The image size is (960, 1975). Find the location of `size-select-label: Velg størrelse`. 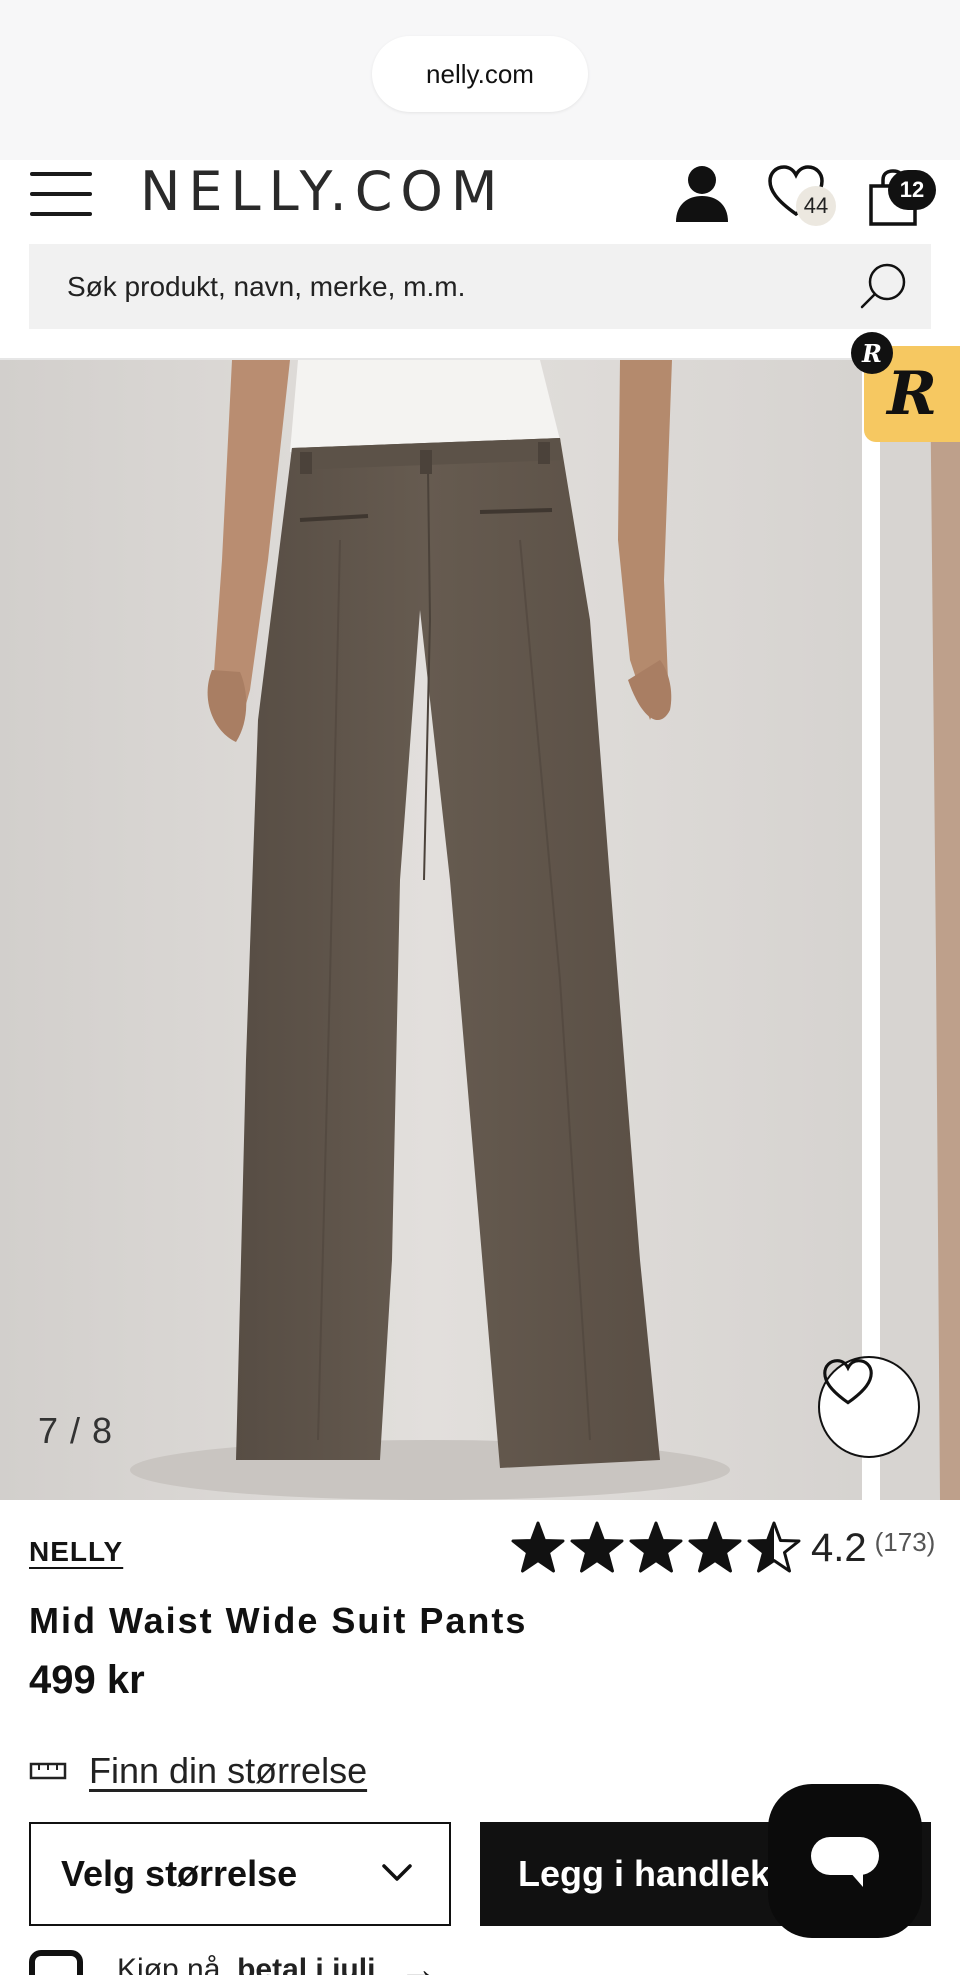

size-select-label: Velg størrelse is located at coordinates (179, 1873).